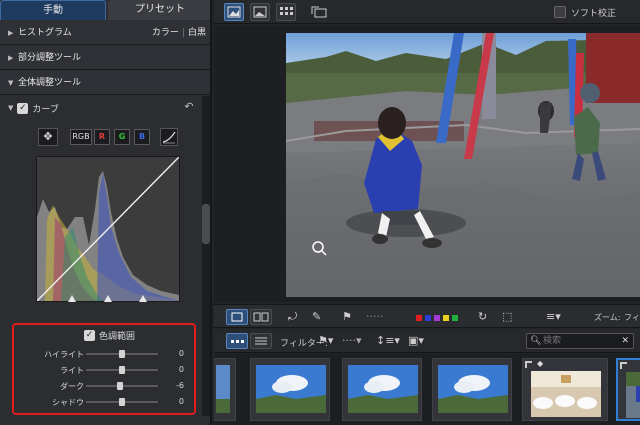 This screenshot has height=425, width=640. I want to click on search-input, so click(581, 341).